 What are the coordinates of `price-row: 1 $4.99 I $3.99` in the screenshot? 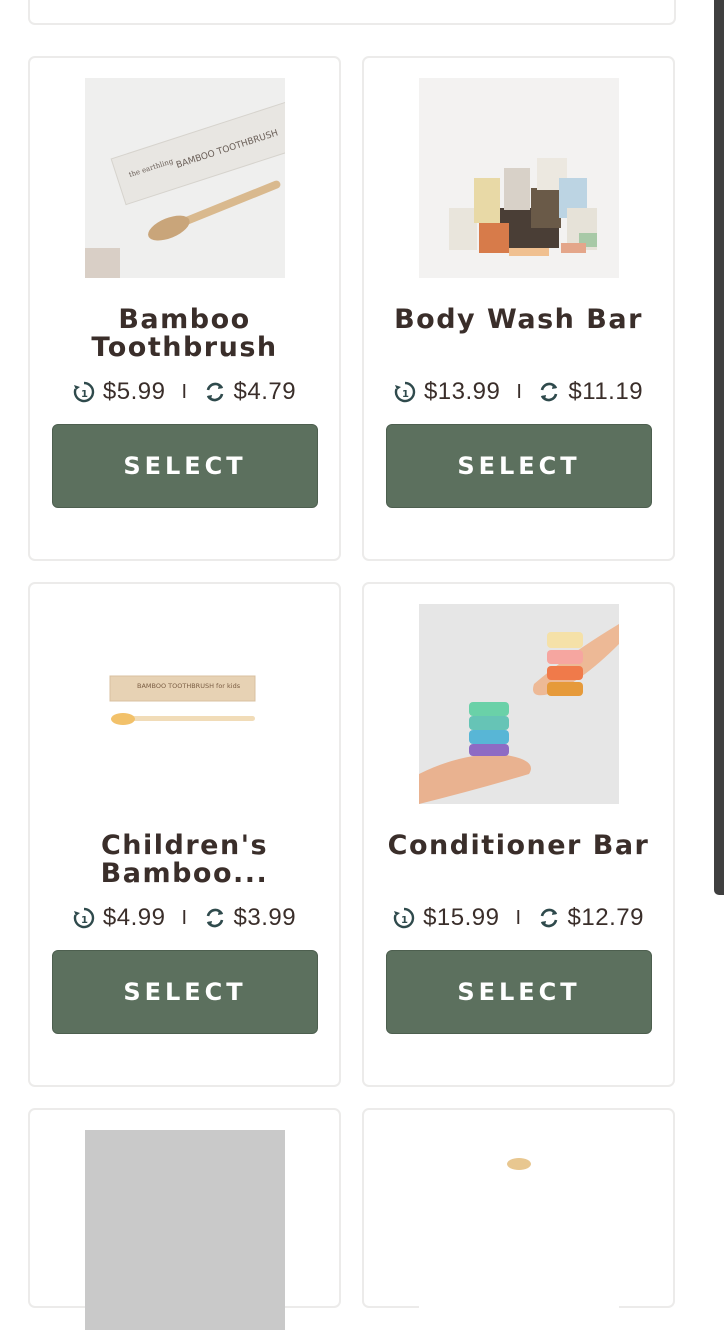 It's located at (184, 918).